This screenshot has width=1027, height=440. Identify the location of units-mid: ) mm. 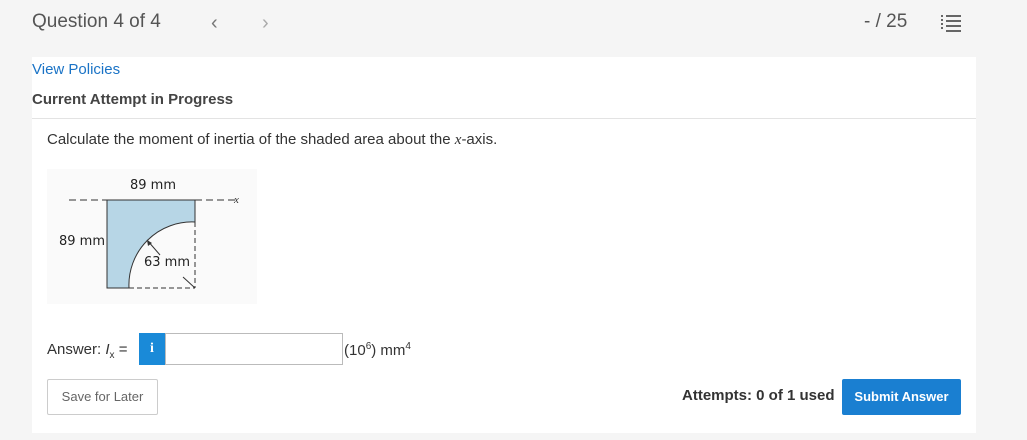
(388, 350).